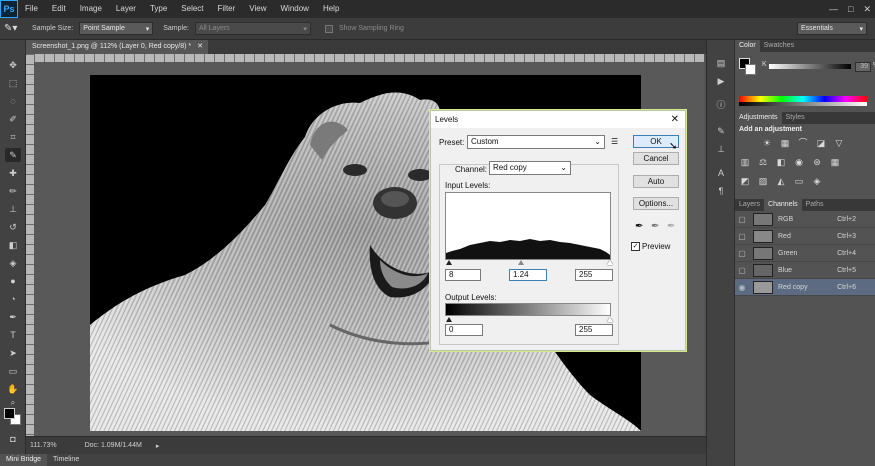 This screenshot has width=875, height=466. Describe the element at coordinates (13, 299) in the screenshot. I see `dodge-tool-icon: ◔` at that location.